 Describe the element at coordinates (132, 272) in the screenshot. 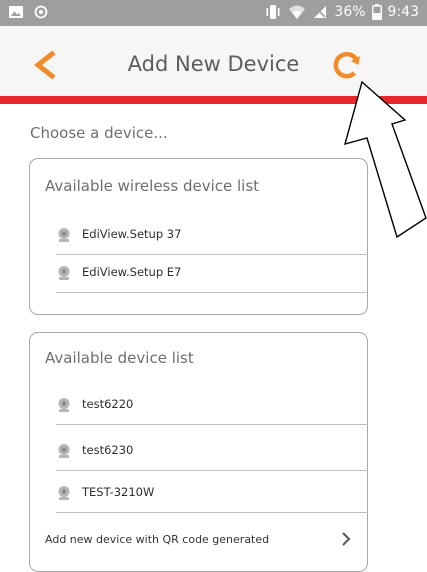

I see `device-name: EdiView.Setup E7` at that location.